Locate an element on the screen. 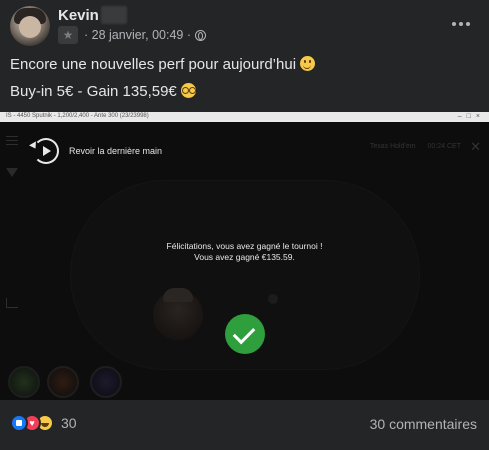 The image size is (489, 450). author-row: Kevin is located at coordinates (92, 15).